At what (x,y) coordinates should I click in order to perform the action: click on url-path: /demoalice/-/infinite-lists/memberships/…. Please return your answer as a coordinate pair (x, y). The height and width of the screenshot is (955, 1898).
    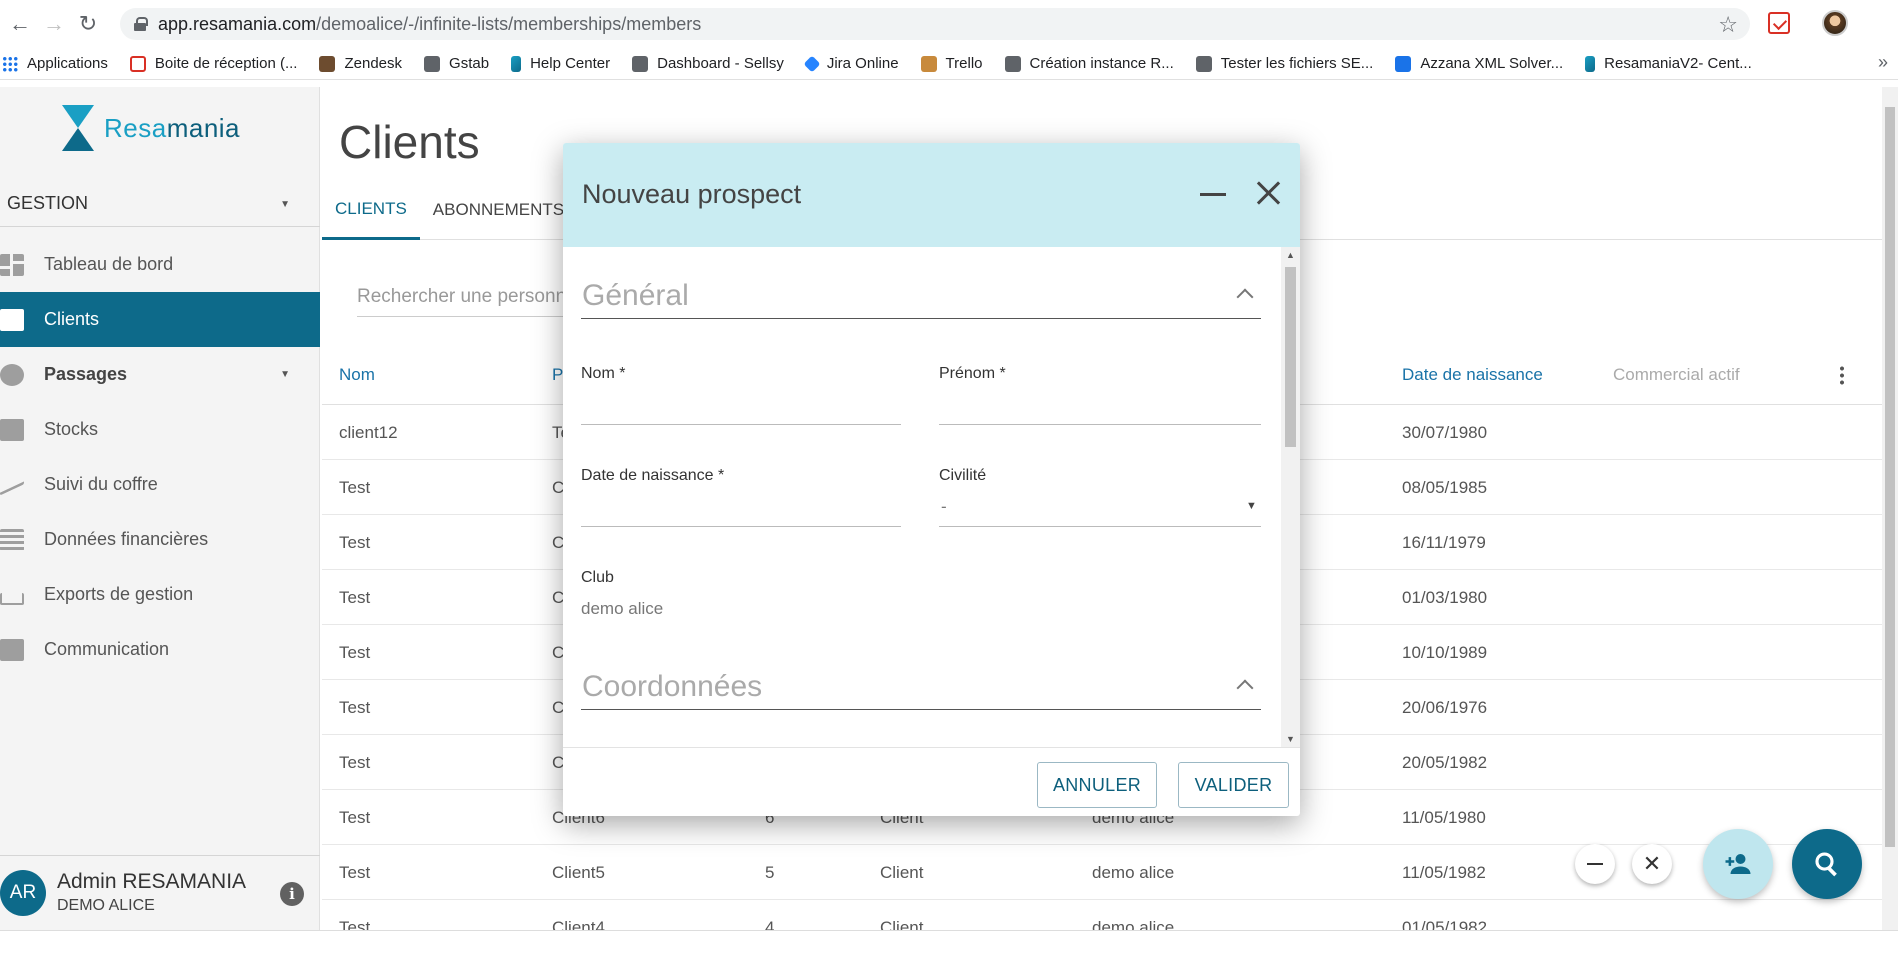
    Looking at the image, I should click on (509, 23).